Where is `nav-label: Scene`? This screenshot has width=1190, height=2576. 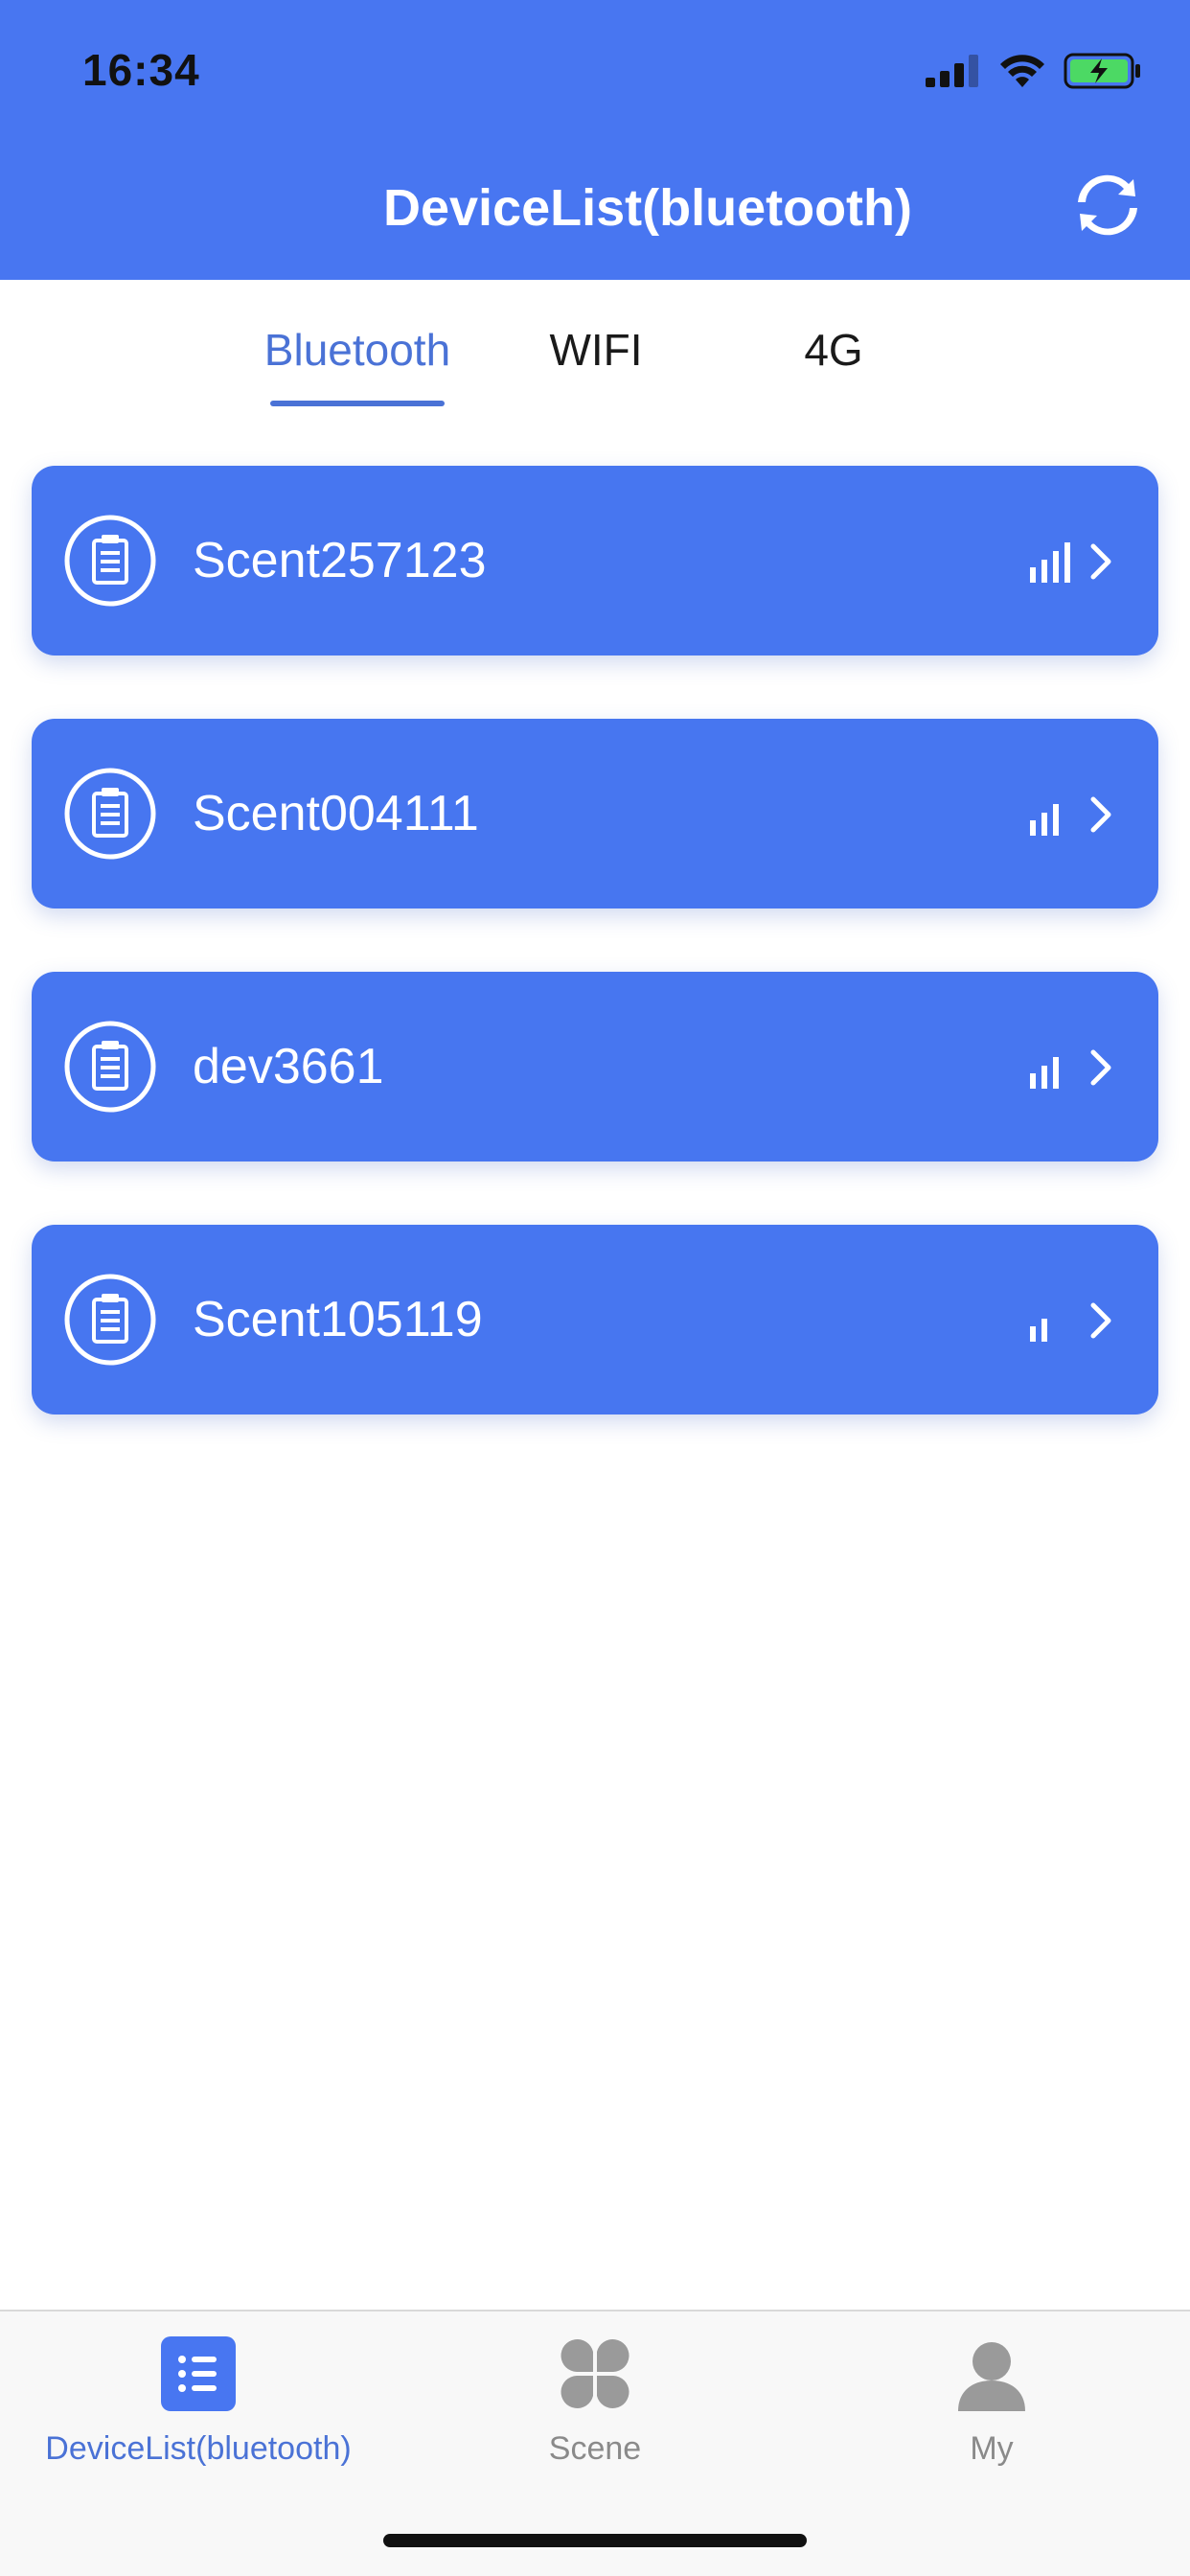
nav-label: Scene is located at coordinates (595, 2448).